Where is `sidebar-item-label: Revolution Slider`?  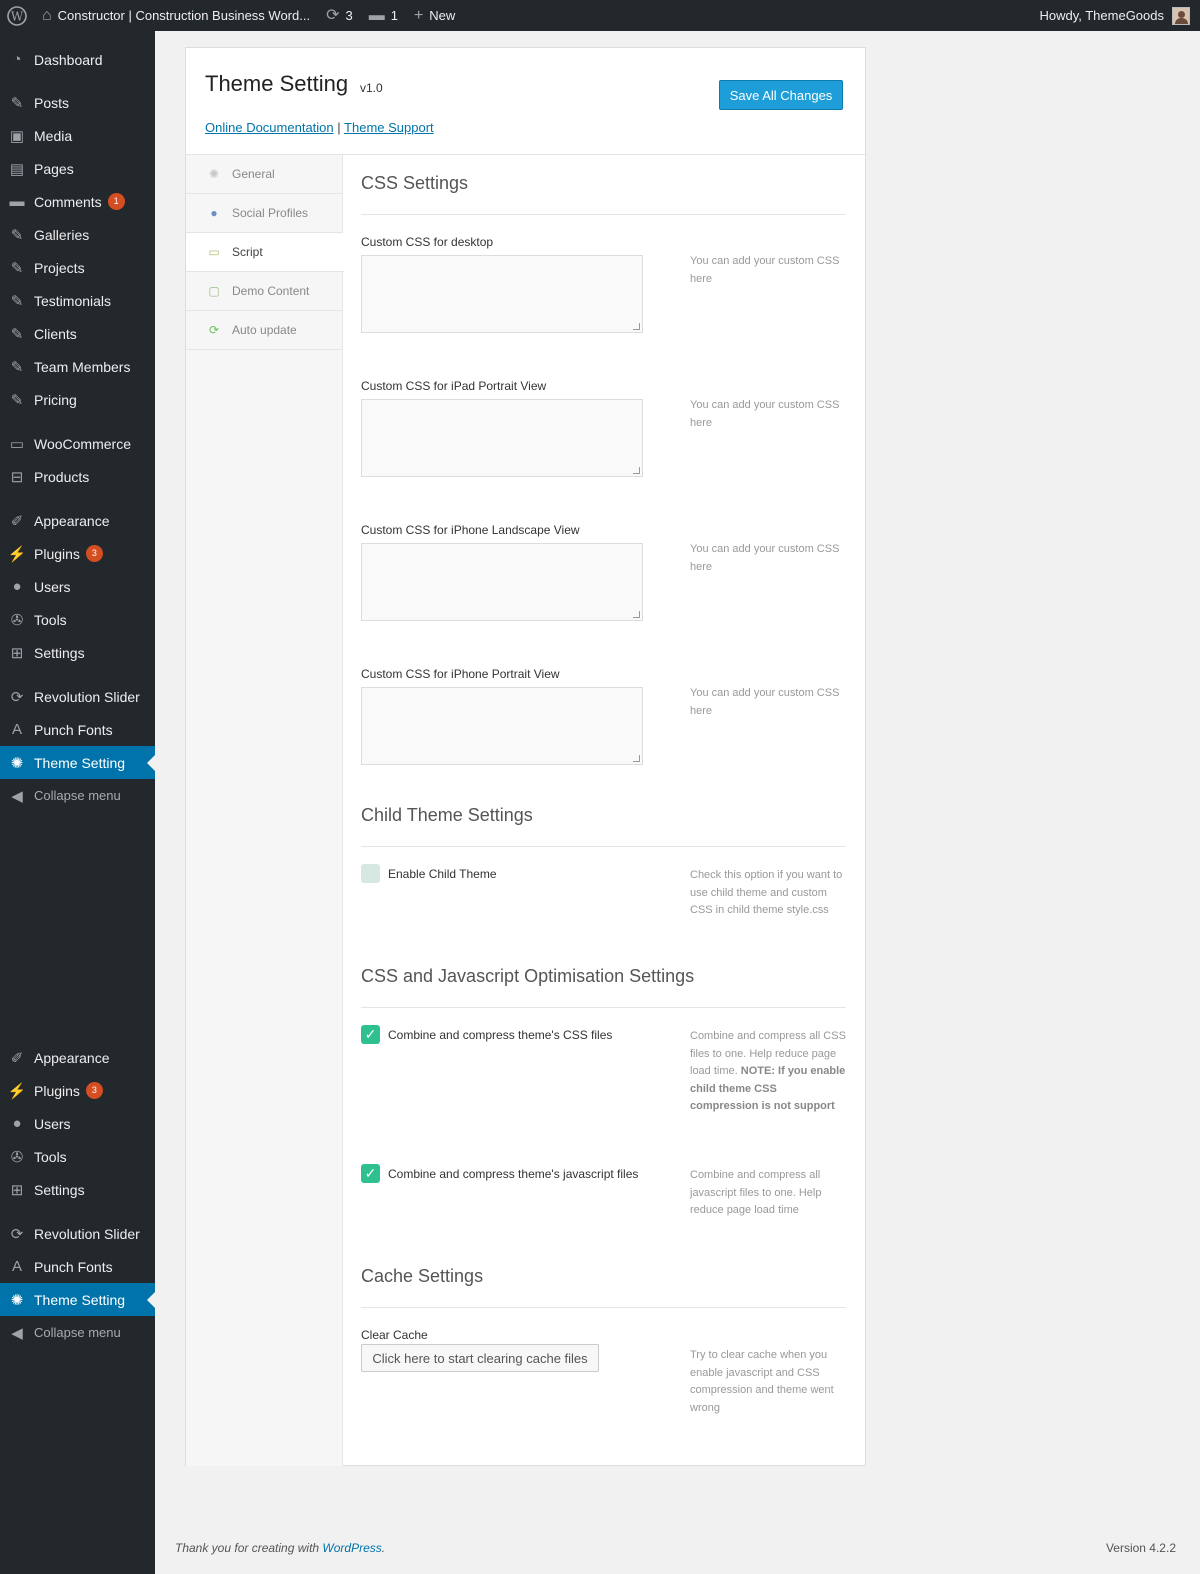
sidebar-item-label: Revolution Slider is located at coordinates (87, 696).